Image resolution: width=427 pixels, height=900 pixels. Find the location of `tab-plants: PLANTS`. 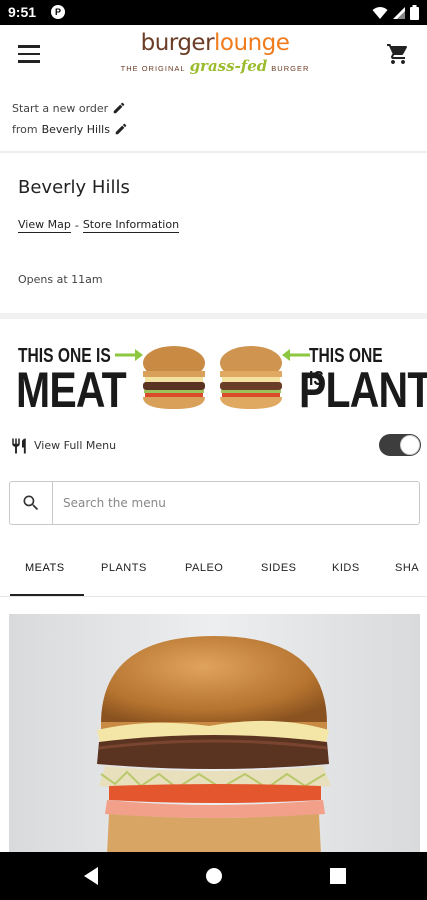

tab-plants: PLANTS is located at coordinates (124, 568).